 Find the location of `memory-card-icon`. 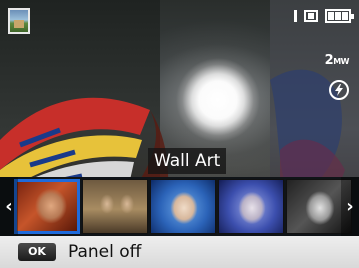

memory-card-icon is located at coordinates (311, 16).